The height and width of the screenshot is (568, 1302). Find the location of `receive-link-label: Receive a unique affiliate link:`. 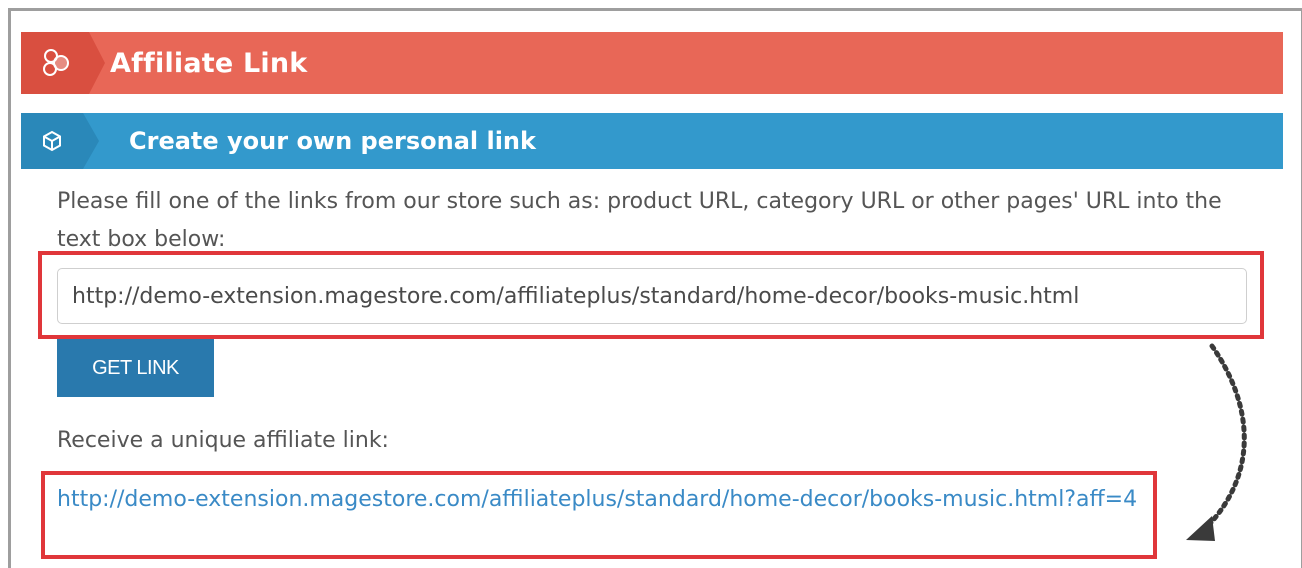

receive-link-label: Receive a unique affiliate link: is located at coordinates (223, 440).